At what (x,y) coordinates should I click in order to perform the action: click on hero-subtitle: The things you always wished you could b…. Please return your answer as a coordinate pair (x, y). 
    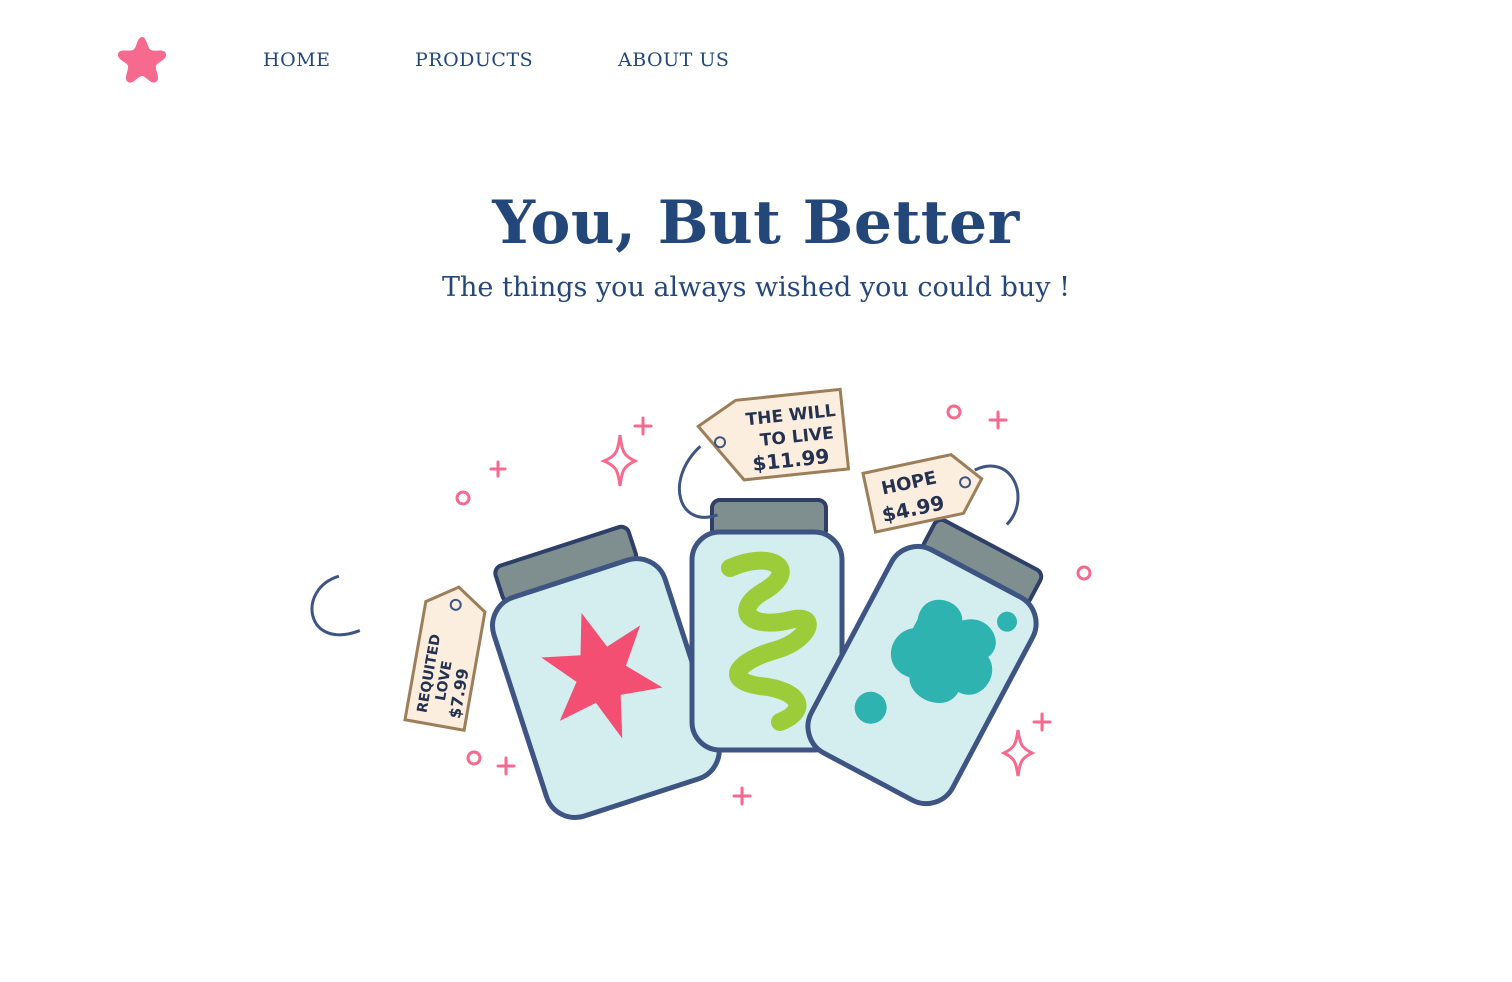
    Looking at the image, I should click on (755, 287).